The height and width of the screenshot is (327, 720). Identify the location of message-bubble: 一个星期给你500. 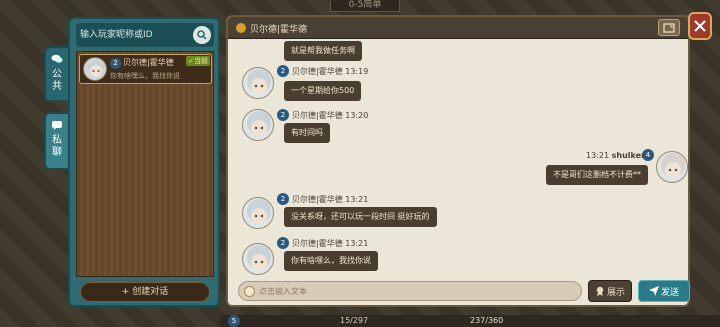
(323, 91).